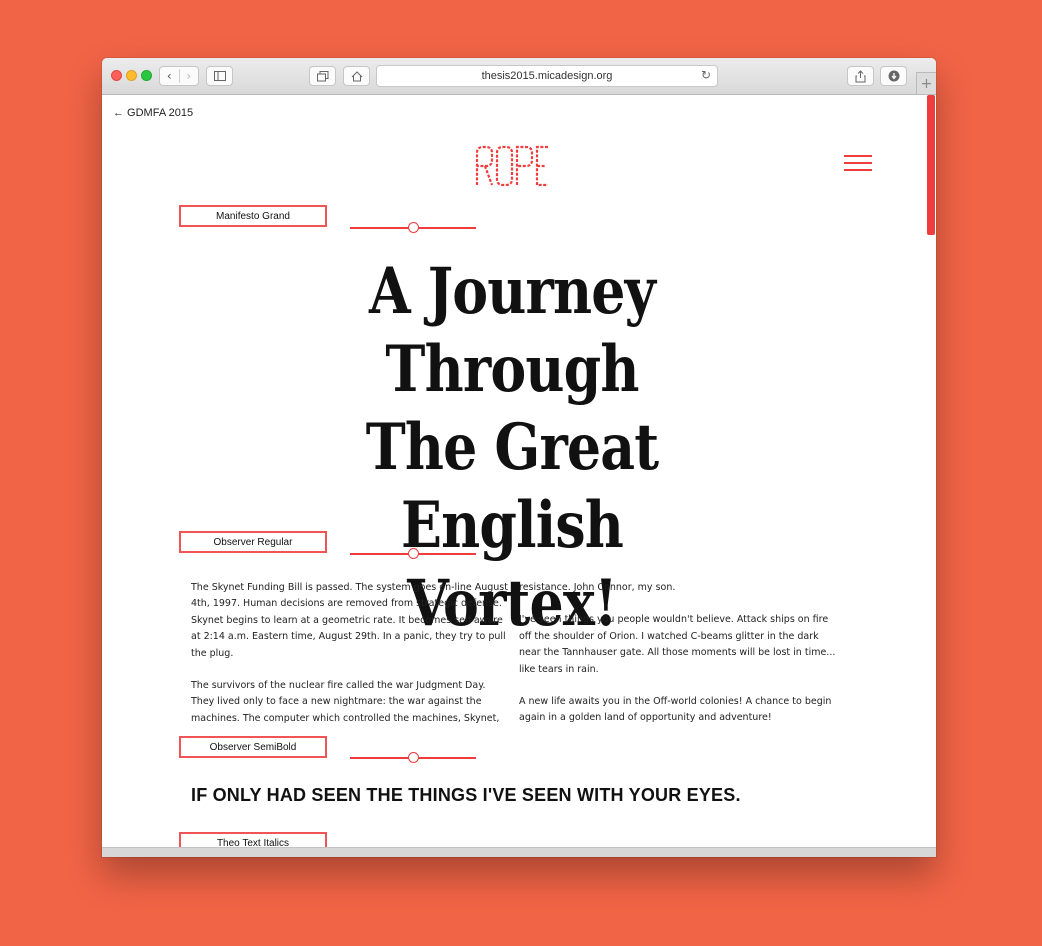 The image size is (1042, 946). I want to click on home-icon, so click(356, 75).